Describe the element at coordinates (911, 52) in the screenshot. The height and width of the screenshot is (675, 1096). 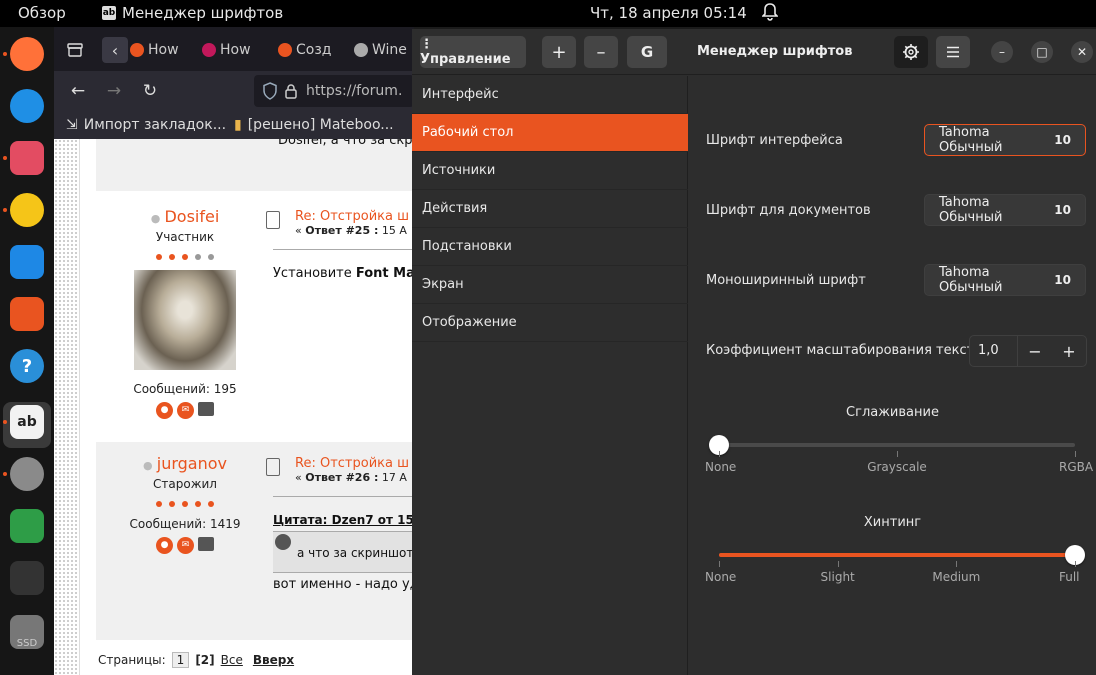
I see `preferences-button` at that location.